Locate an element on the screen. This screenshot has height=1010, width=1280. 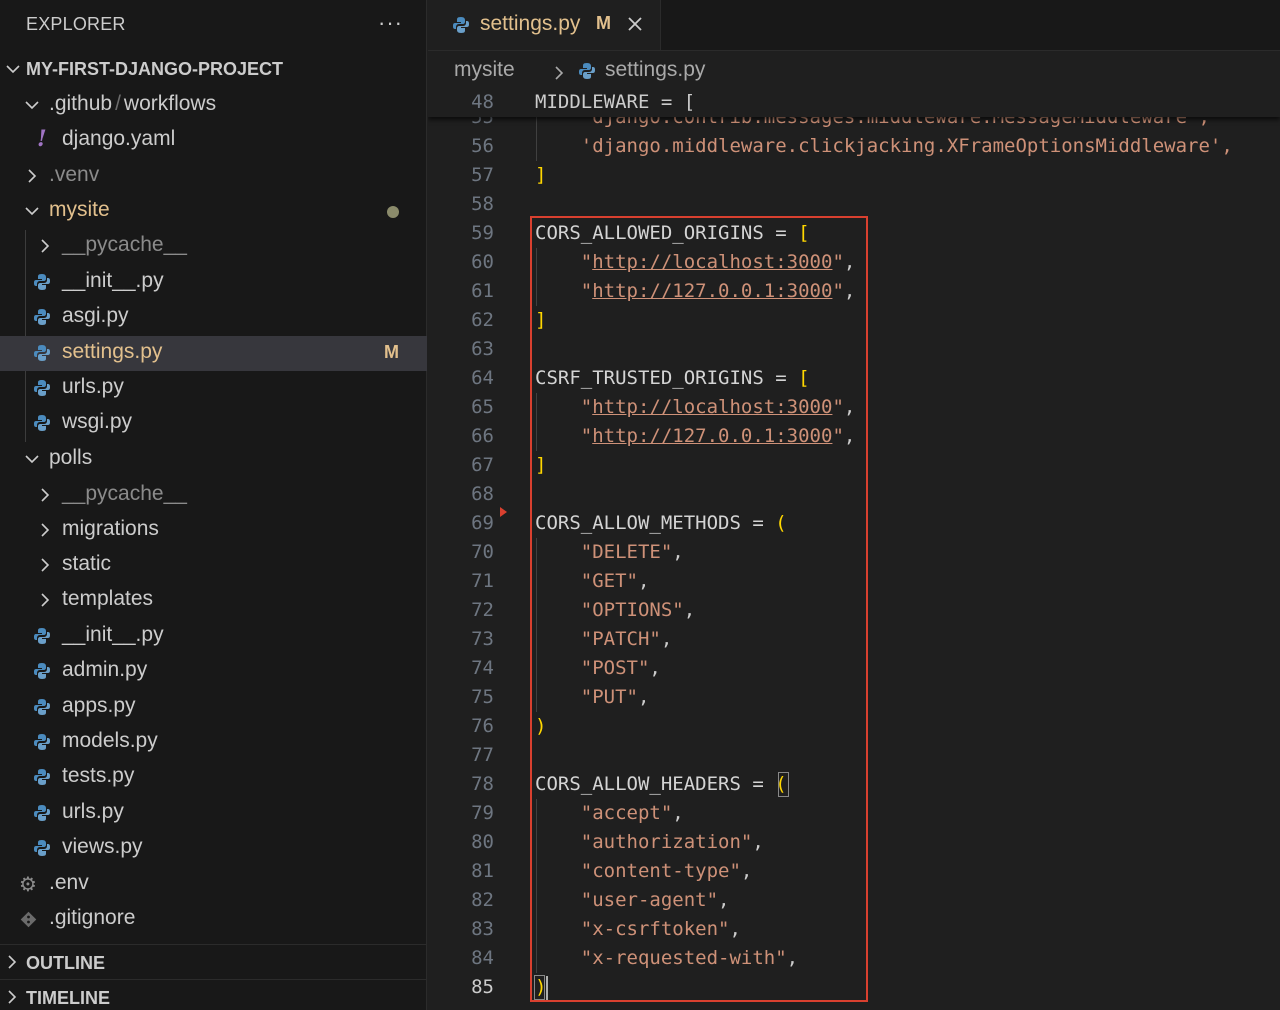
line-number: 70 is located at coordinates (482, 552).